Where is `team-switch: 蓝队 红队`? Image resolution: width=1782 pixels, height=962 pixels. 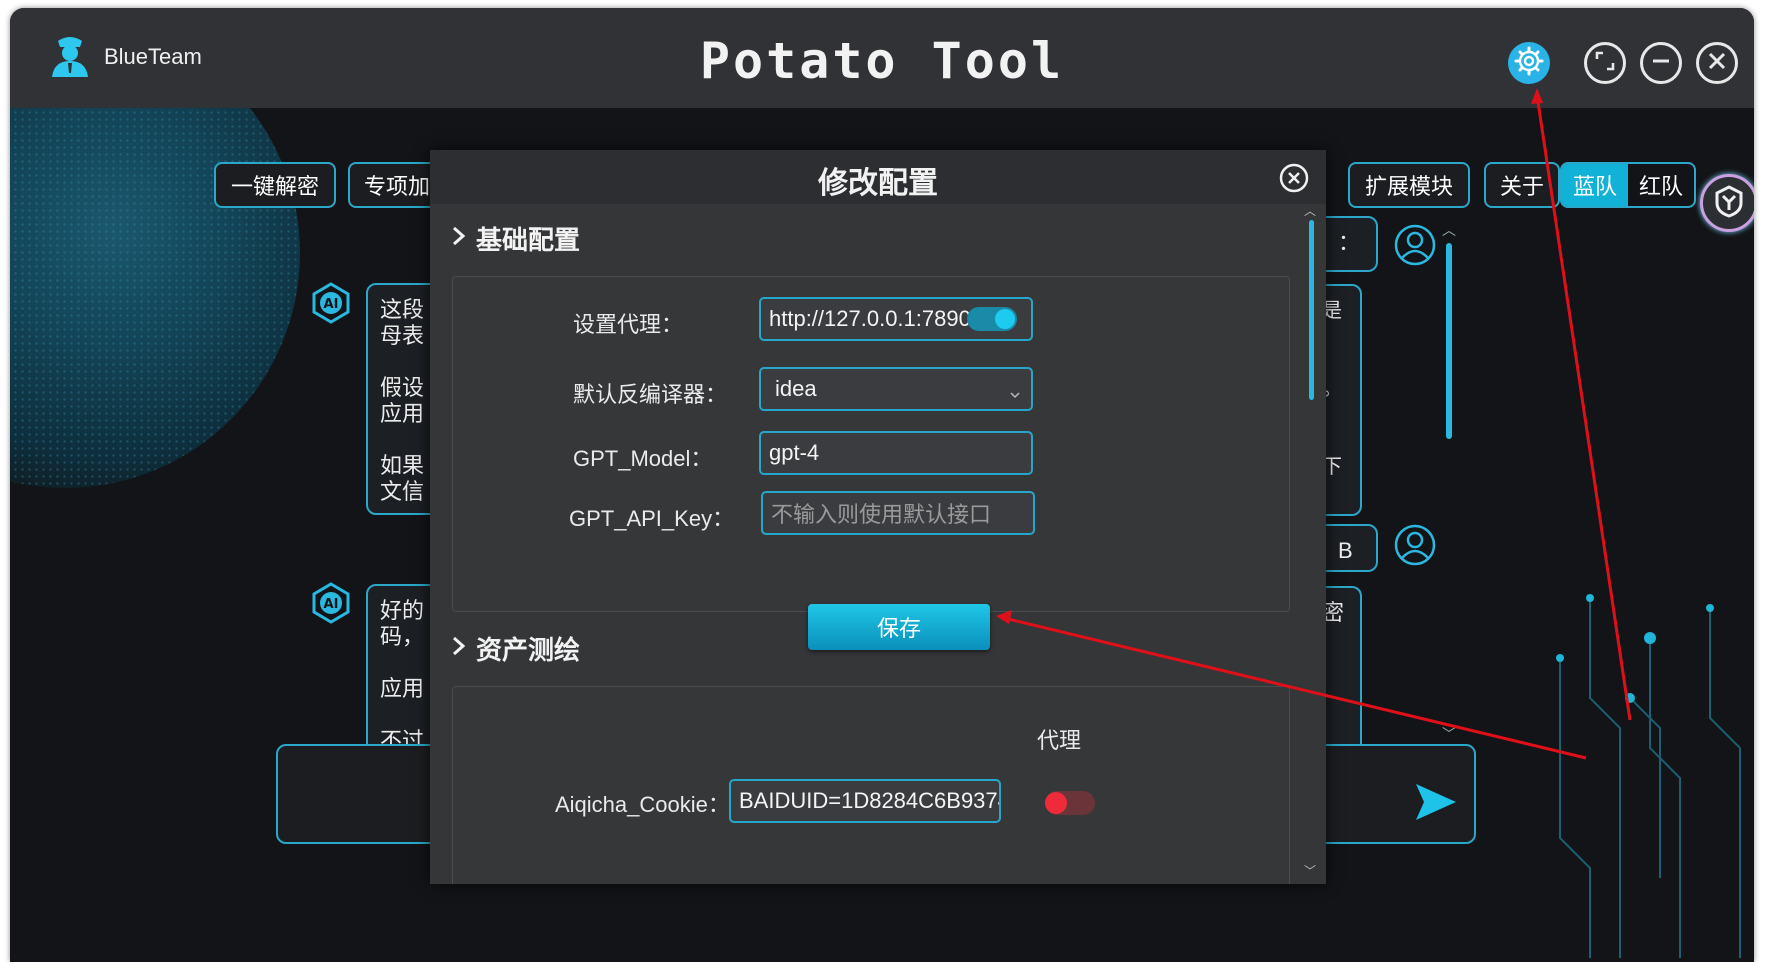
team-switch: 蓝队 红队 is located at coordinates (1628, 185).